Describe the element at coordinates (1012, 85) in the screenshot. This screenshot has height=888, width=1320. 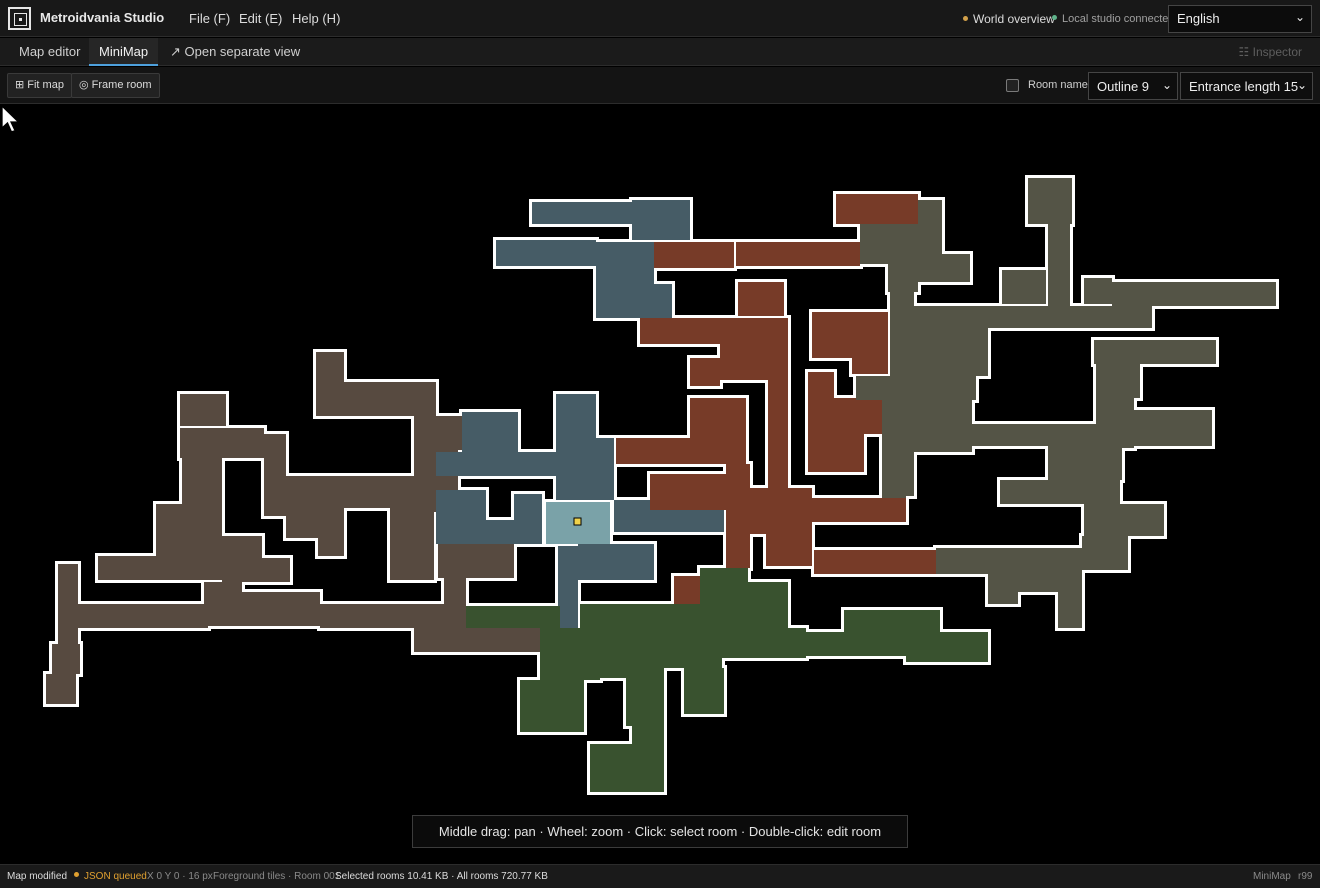
I see `room-names-checkbox` at that location.